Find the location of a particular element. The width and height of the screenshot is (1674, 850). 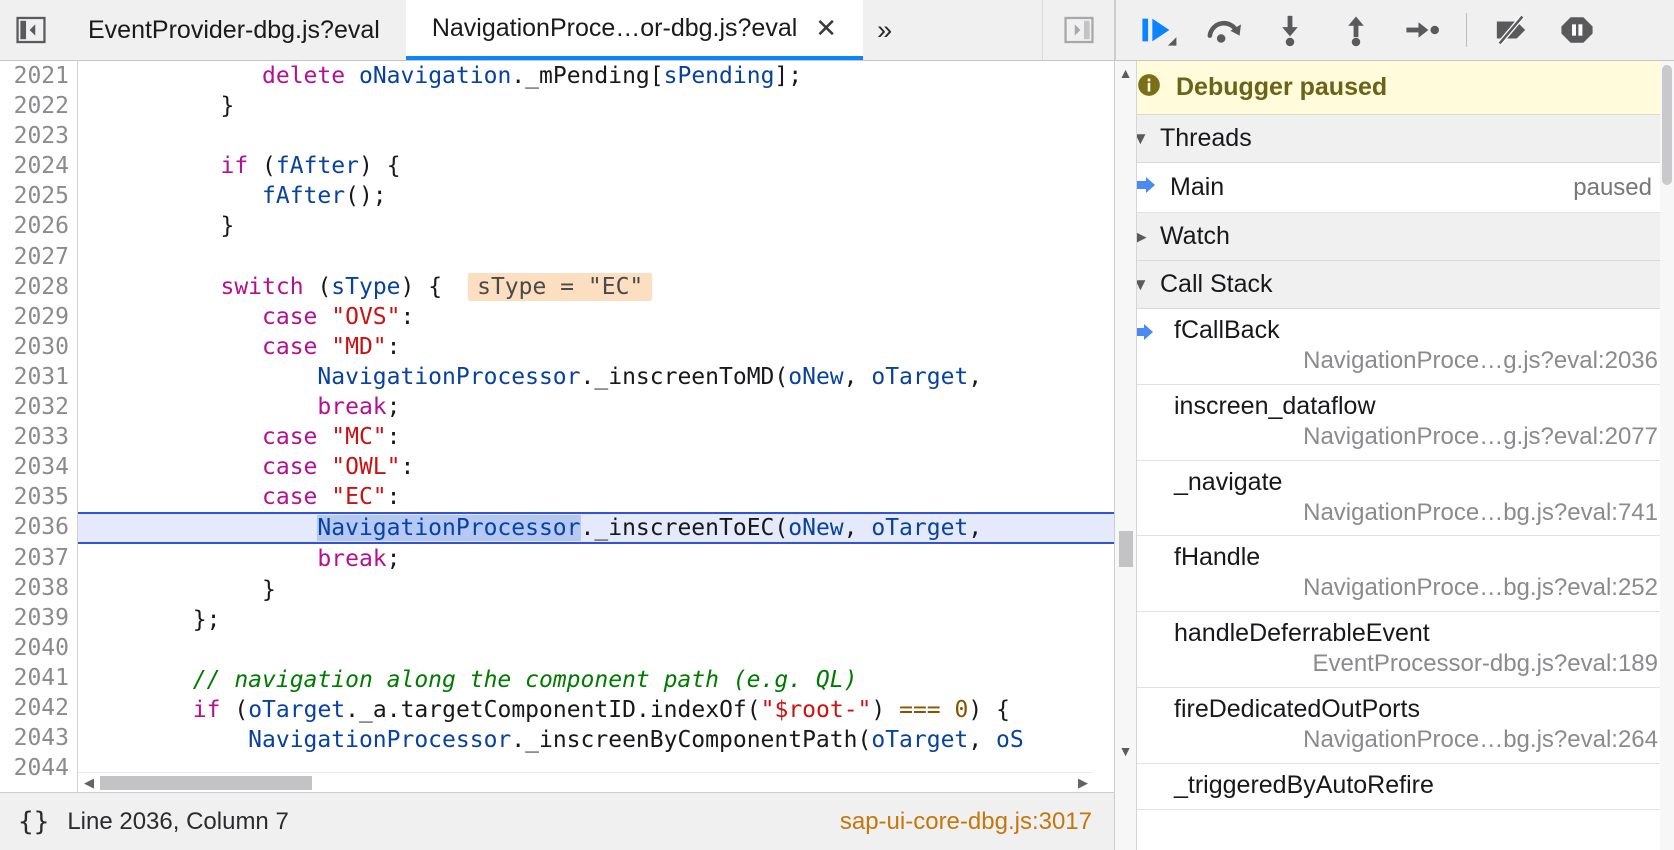

code-line: case "OVS": is located at coordinates (596, 317).